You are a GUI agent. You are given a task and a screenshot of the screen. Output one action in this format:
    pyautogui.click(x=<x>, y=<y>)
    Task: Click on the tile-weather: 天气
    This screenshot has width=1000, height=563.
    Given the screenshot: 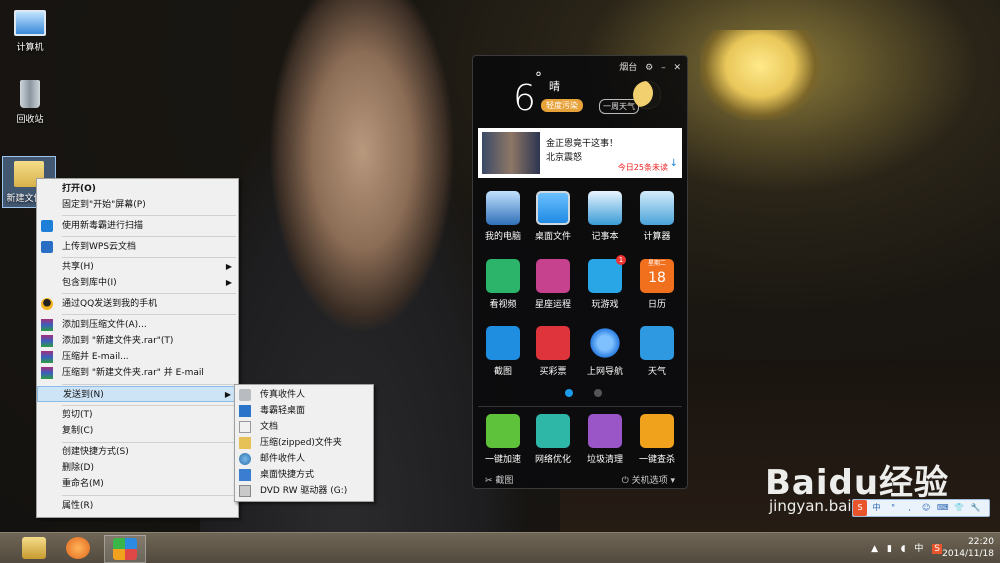 What is the action you would take?
    pyautogui.click(x=657, y=351)
    